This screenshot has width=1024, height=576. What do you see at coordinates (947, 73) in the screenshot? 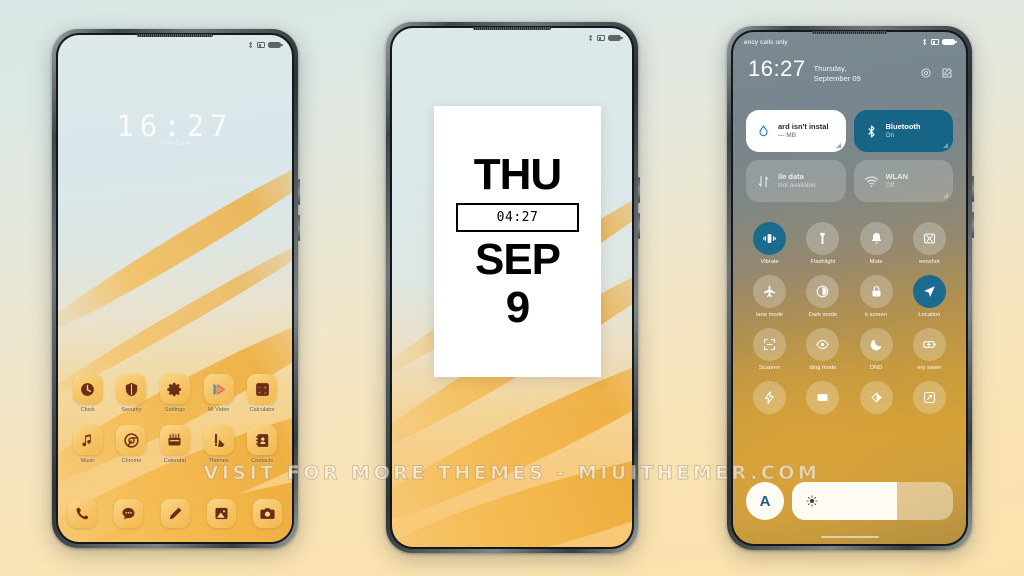
I see `edit-icon` at bounding box center [947, 73].